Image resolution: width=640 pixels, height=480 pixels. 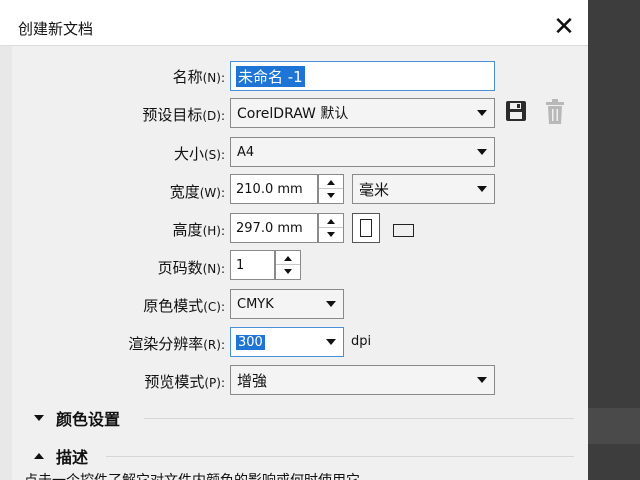 I want to click on resolution-label: 渲染分辨率(R):, so click(x=176, y=344).